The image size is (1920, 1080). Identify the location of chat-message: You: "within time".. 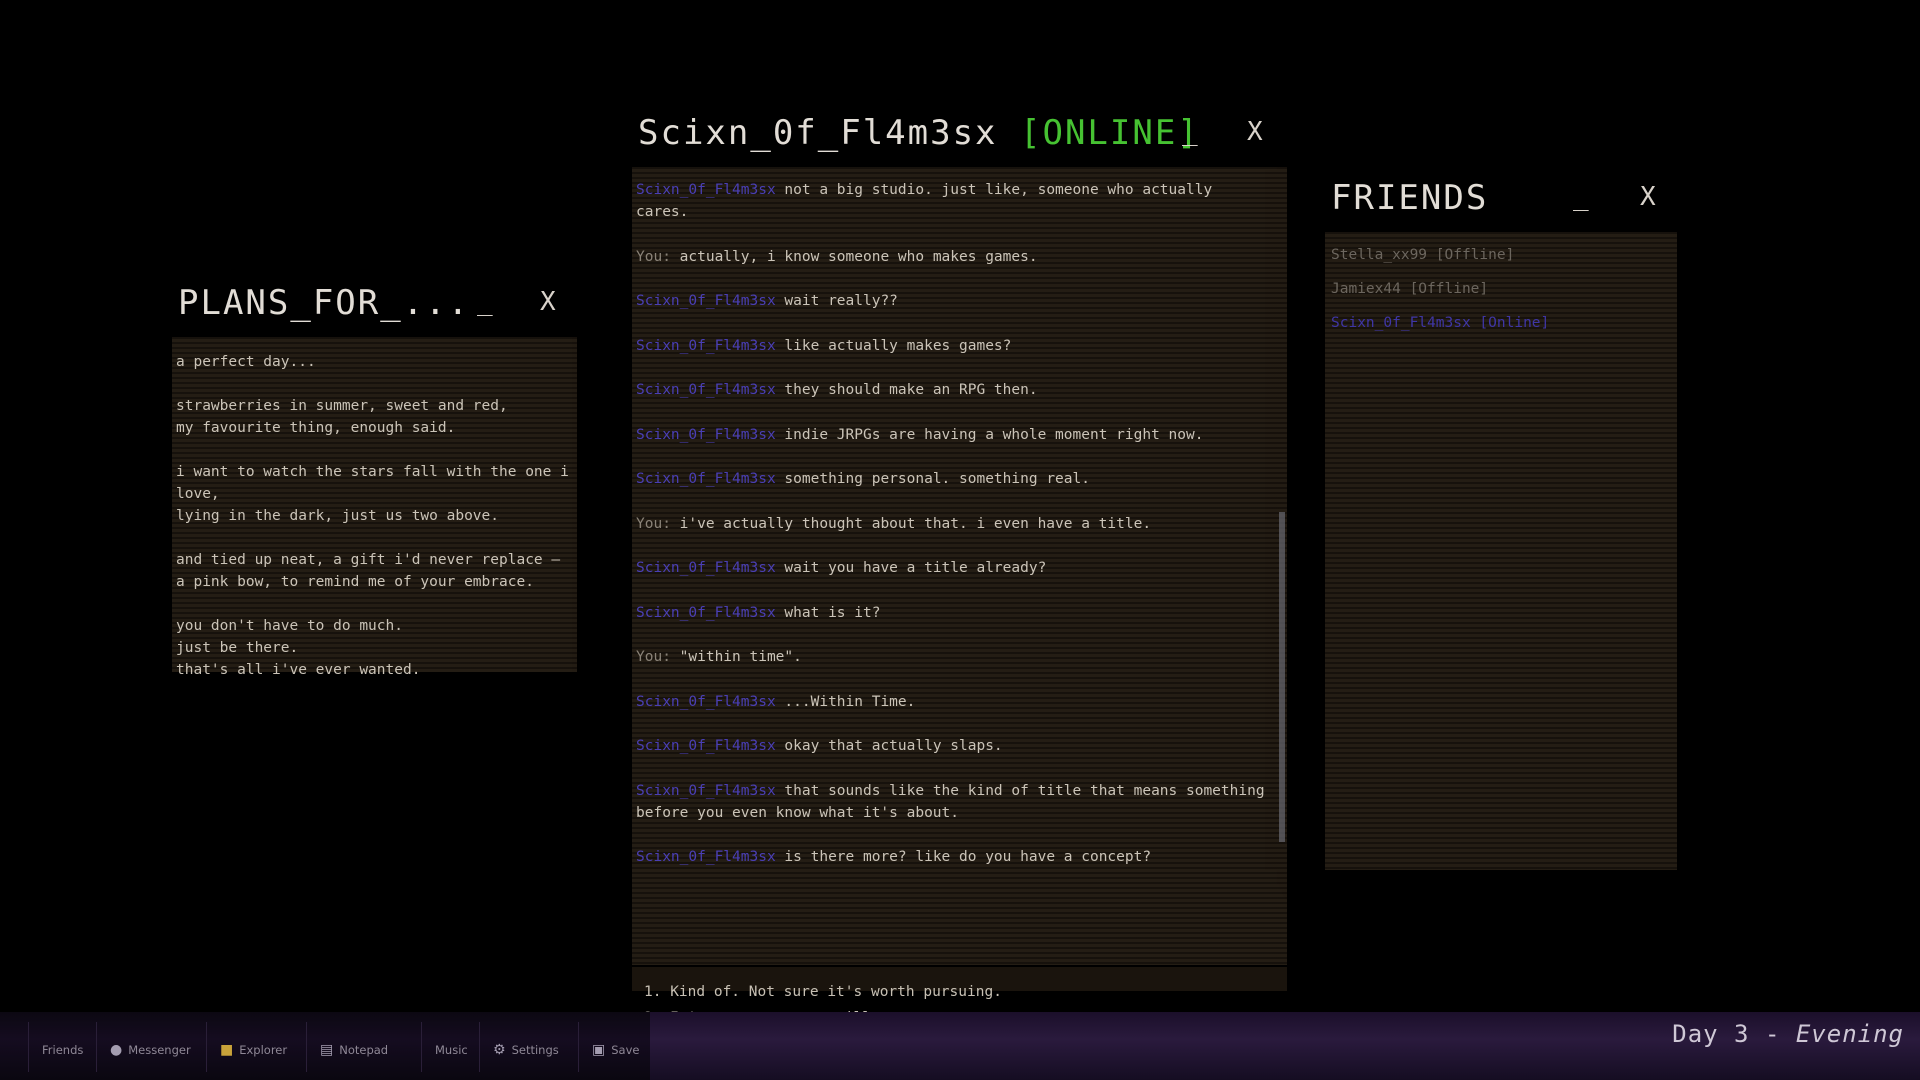
(953, 657).